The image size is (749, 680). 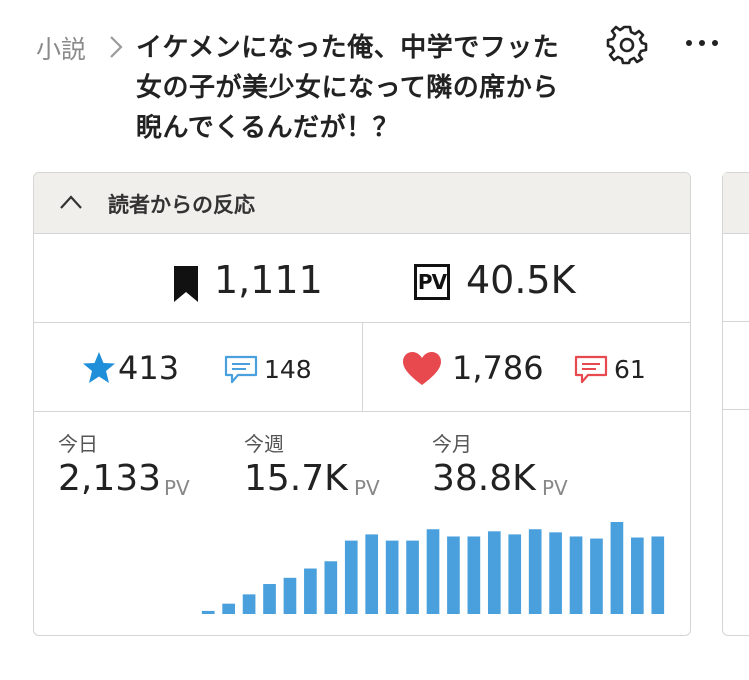 What do you see at coordinates (362, 278) in the screenshot?
I see `totals-row: 1,111 PV 40.5K` at bounding box center [362, 278].